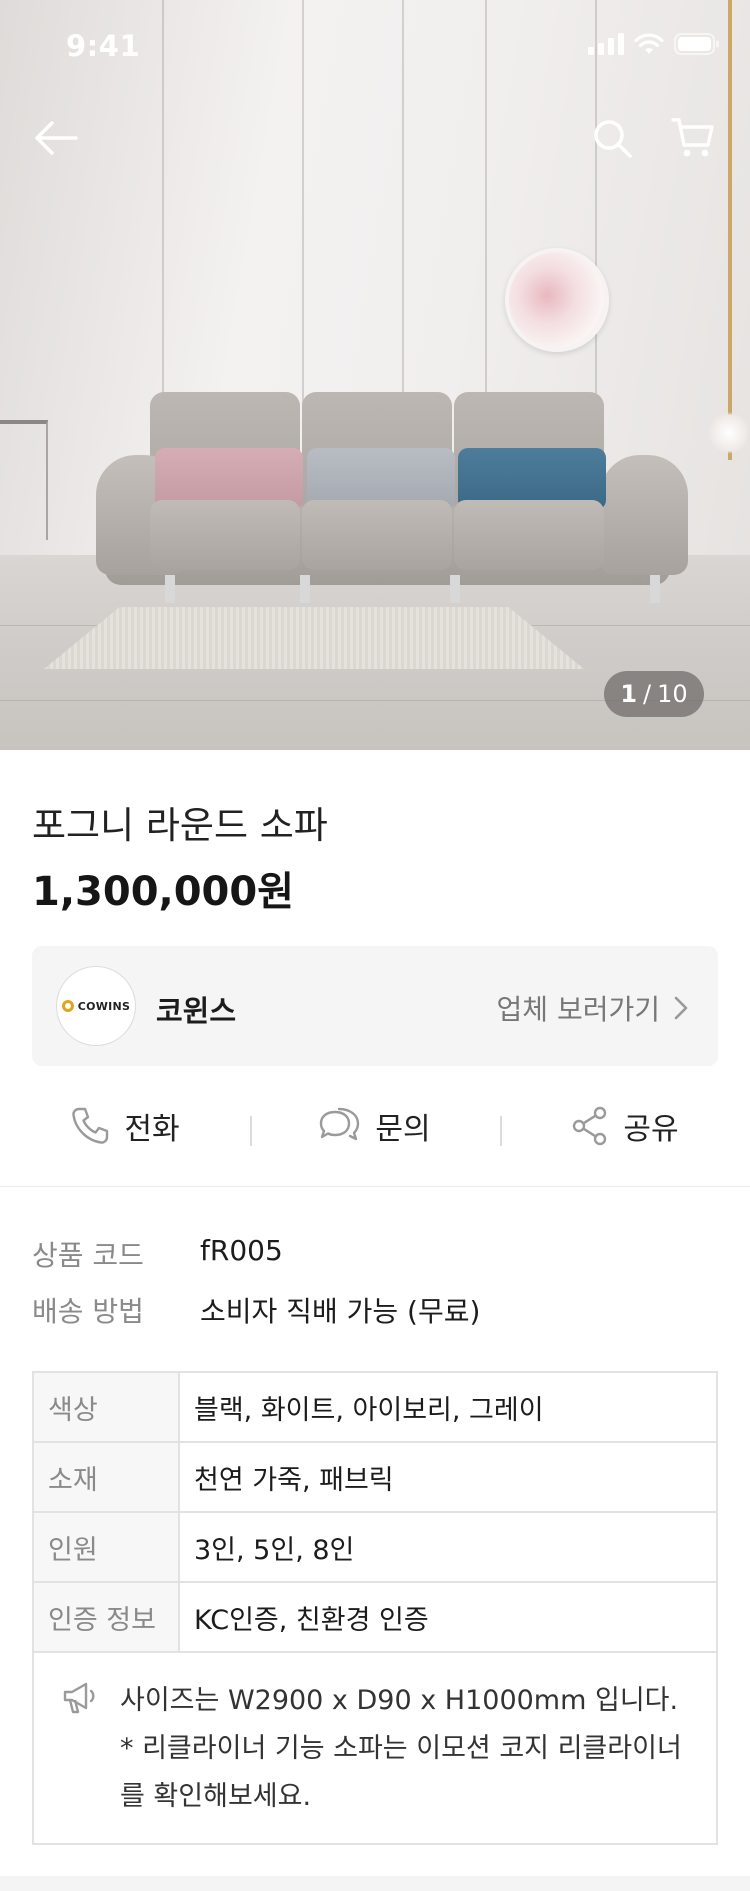 The width and height of the screenshot is (750, 1891). What do you see at coordinates (696, 44) in the screenshot?
I see `battery-icon` at bounding box center [696, 44].